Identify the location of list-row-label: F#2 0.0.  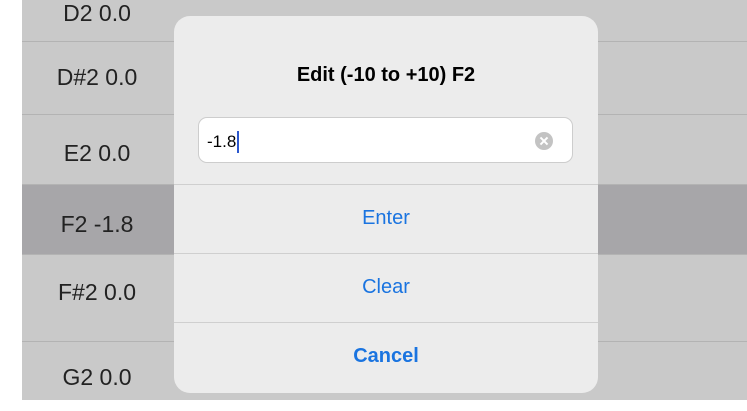
(97, 292).